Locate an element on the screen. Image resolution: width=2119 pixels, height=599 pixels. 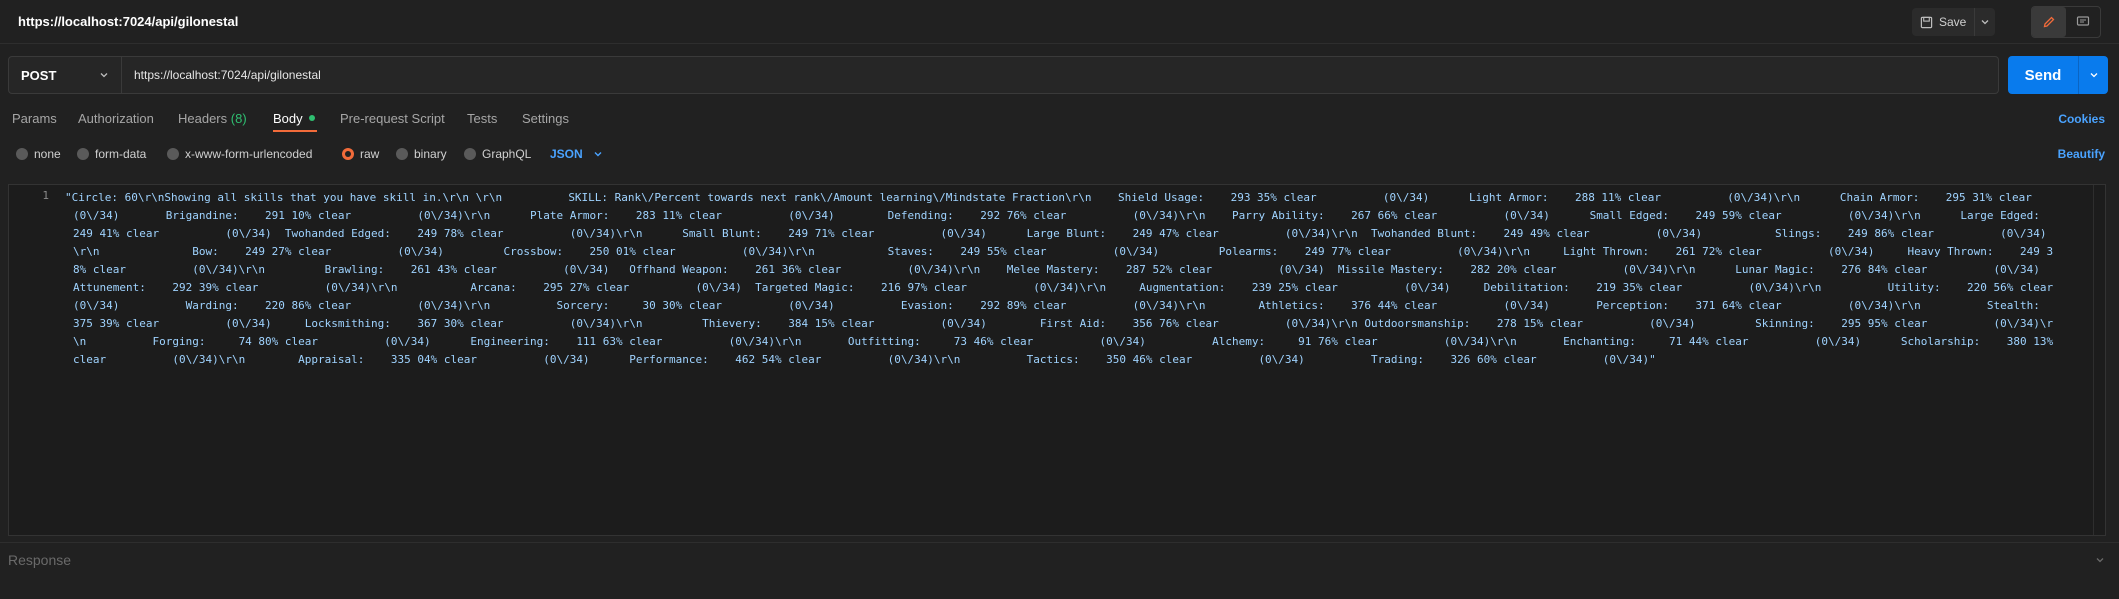
tab-label: Authorization is located at coordinates (116, 118).